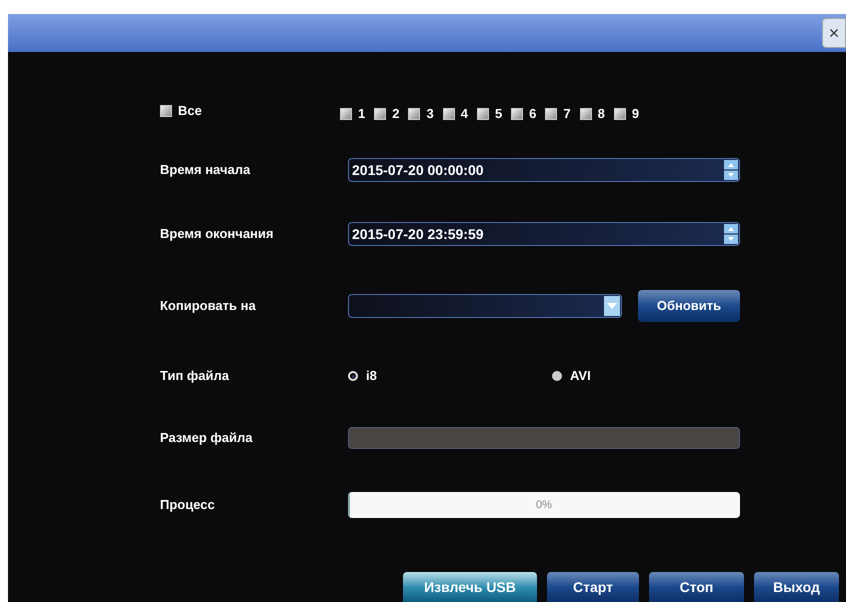 The height and width of the screenshot is (602, 846). I want to click on datetime-field: 2015-07-20 00:00:00, so click(544, 170).